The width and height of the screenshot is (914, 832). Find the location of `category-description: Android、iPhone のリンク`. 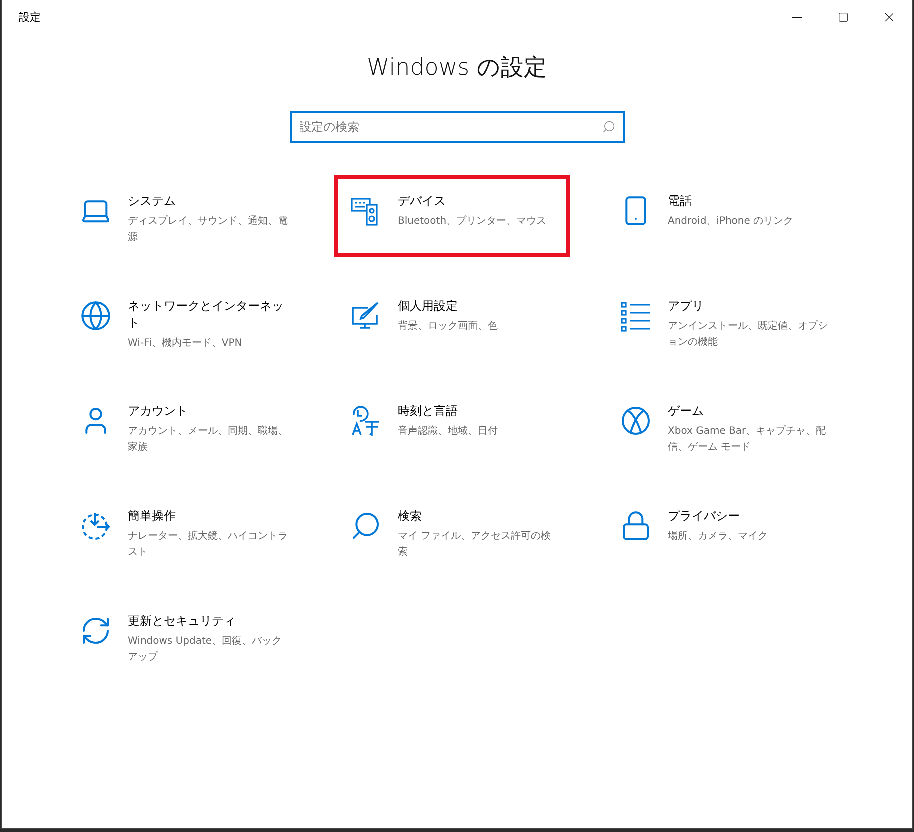

category-description: Android、iPhone のリンク is located at coordinates (731, 222).